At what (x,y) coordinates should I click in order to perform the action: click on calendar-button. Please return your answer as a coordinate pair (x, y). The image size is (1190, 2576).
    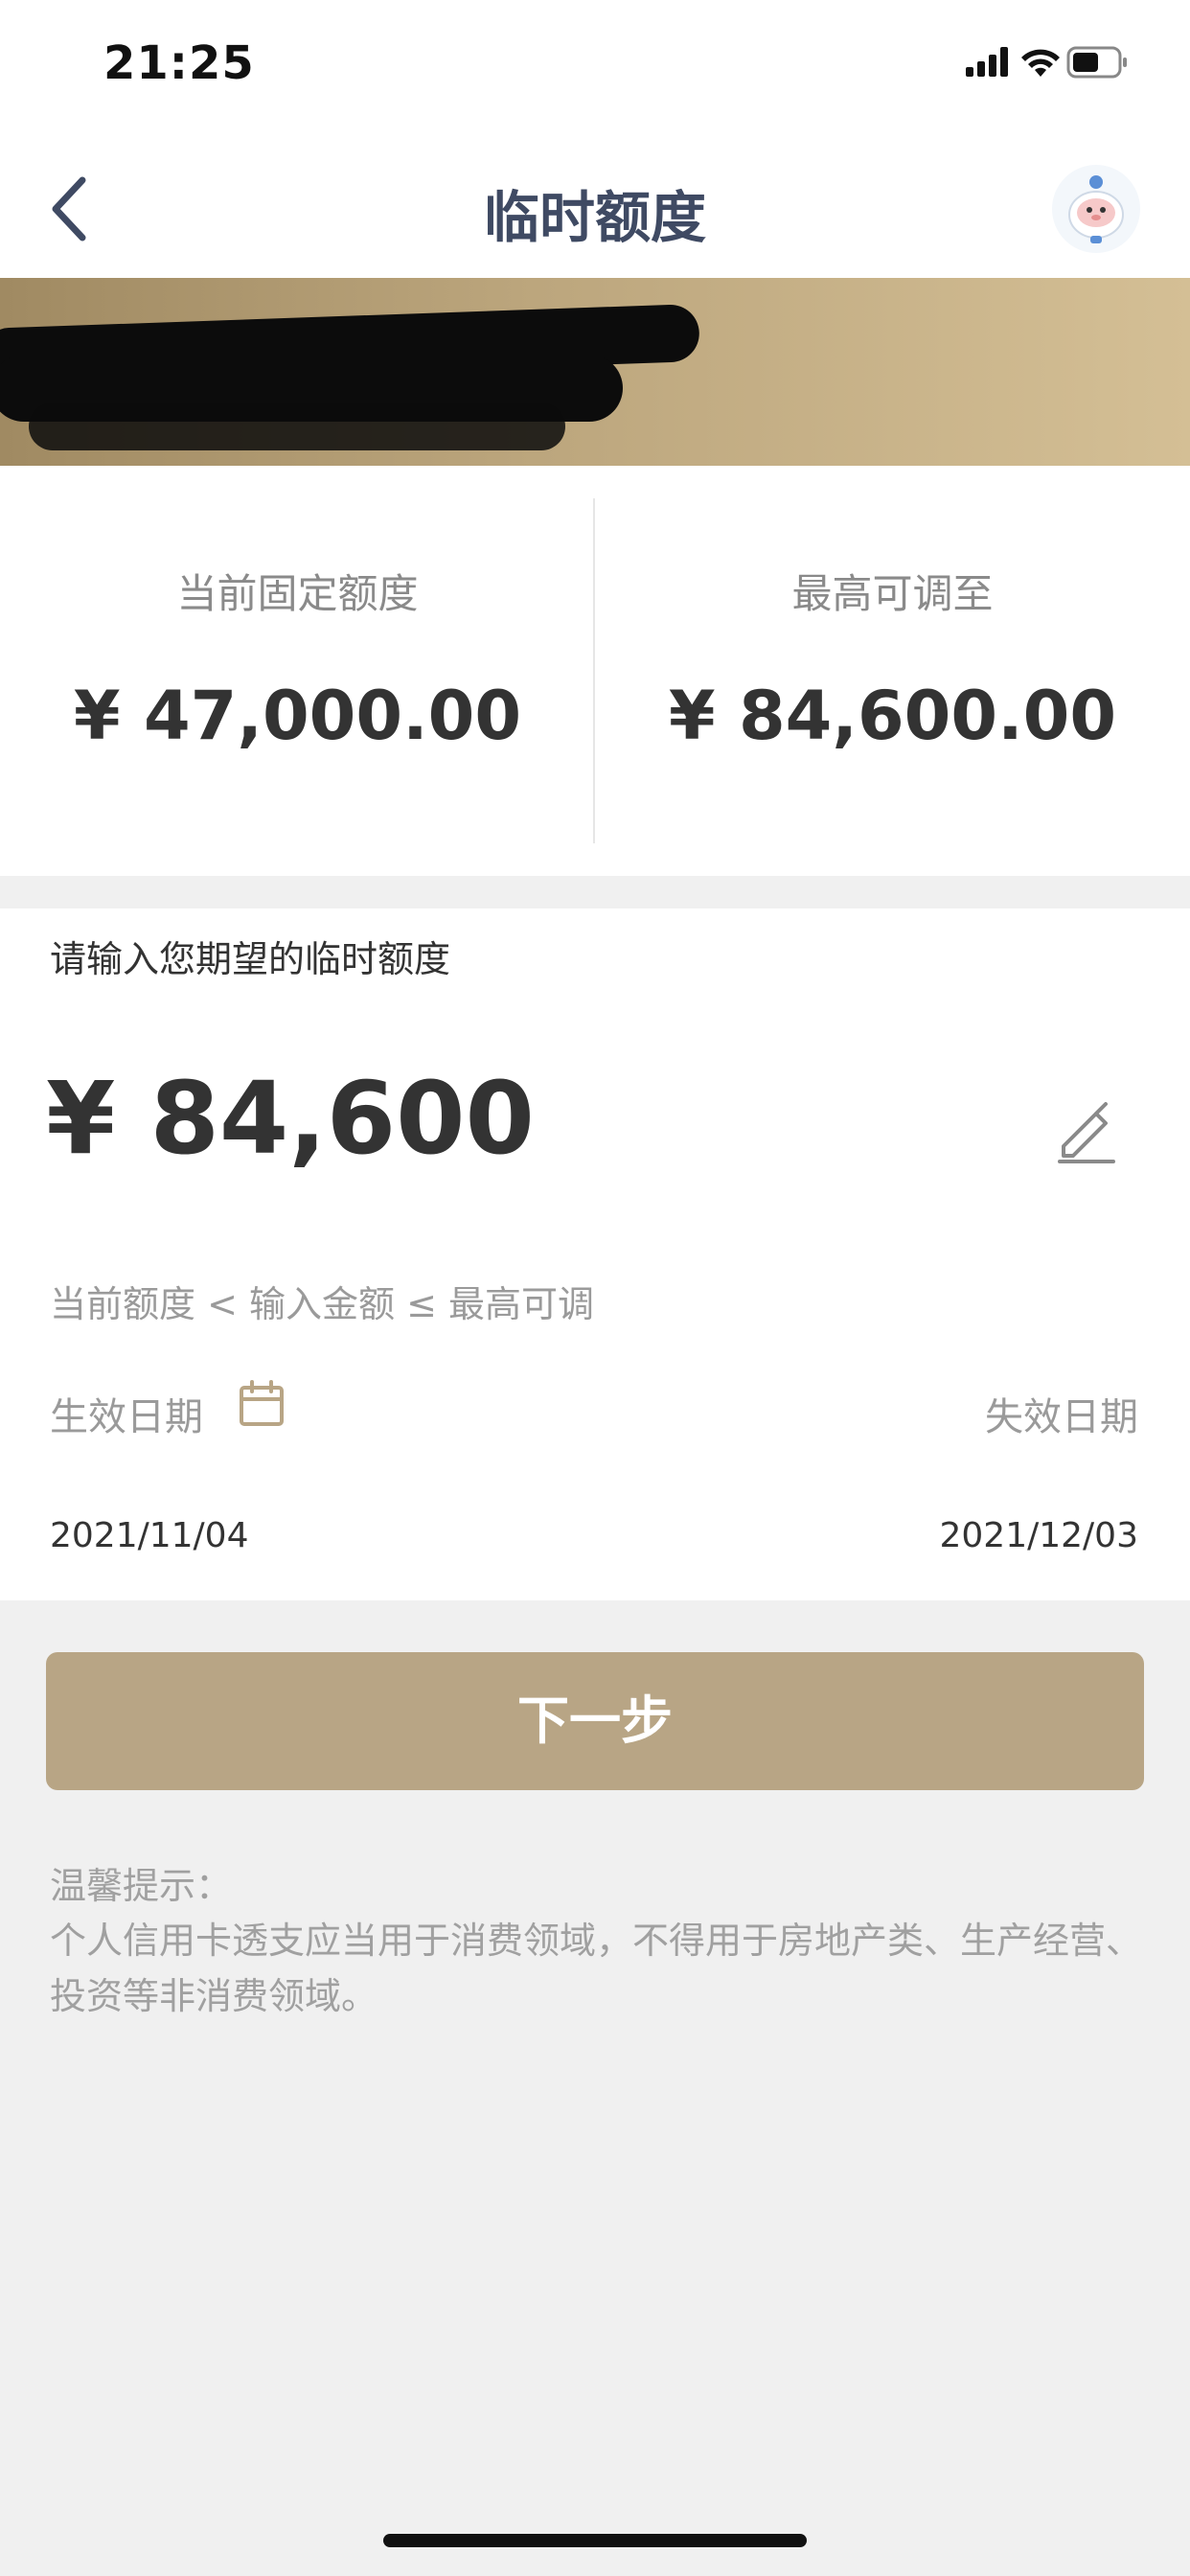
    Looking at the image, I should click on (262, 1404).